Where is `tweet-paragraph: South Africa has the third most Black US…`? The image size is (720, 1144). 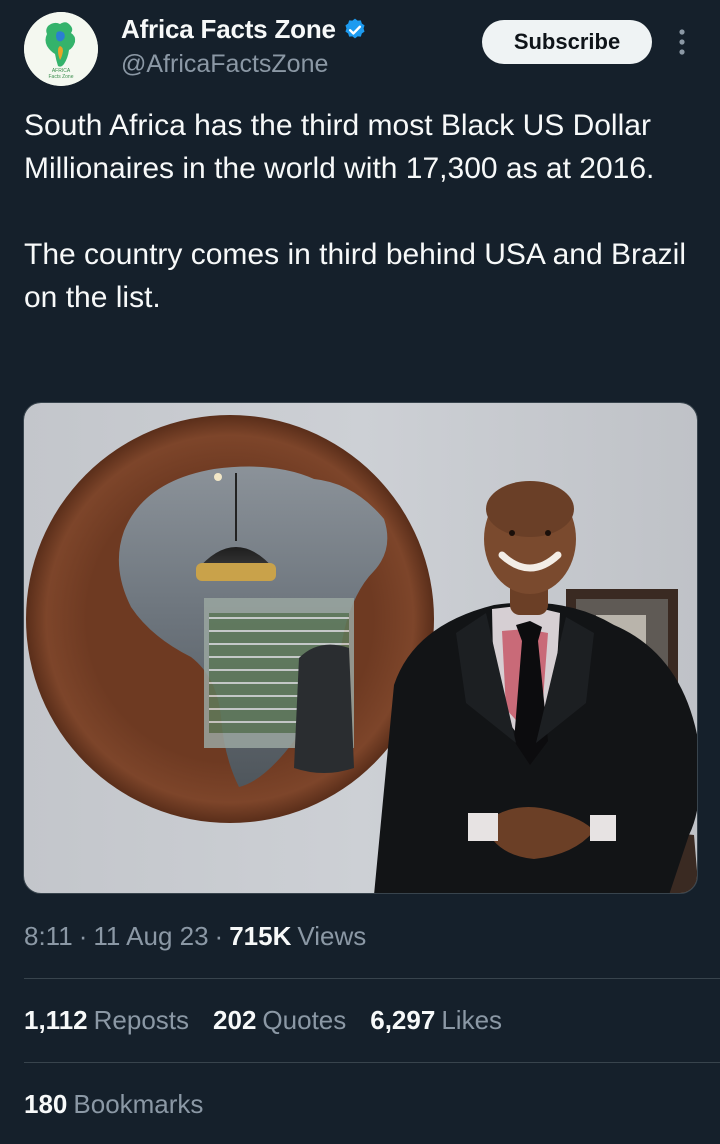
tweet-paragraph: South Africa has the third most Black US… is located at coordinates (339, 147).